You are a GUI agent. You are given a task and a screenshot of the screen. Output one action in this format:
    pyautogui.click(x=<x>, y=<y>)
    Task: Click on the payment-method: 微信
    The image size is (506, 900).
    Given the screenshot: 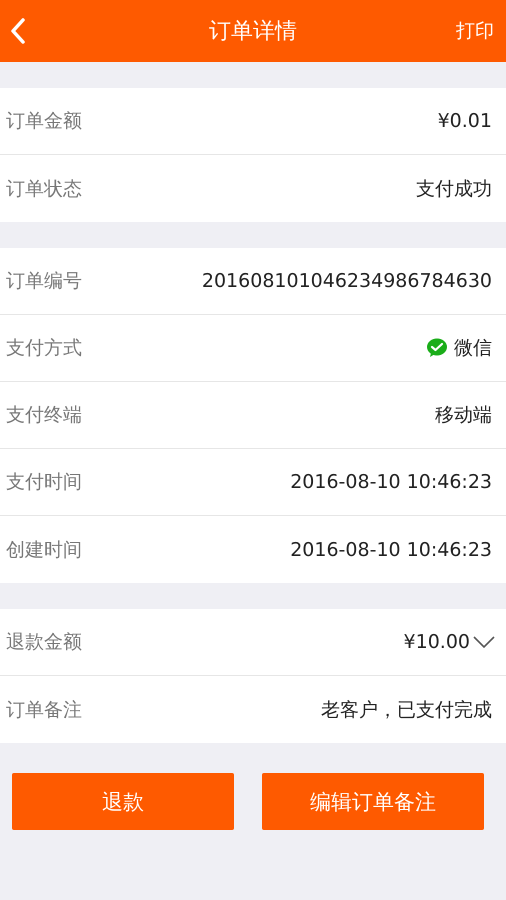 What is the action you would take?
    pyautogui.click(x=473, y=348)
    